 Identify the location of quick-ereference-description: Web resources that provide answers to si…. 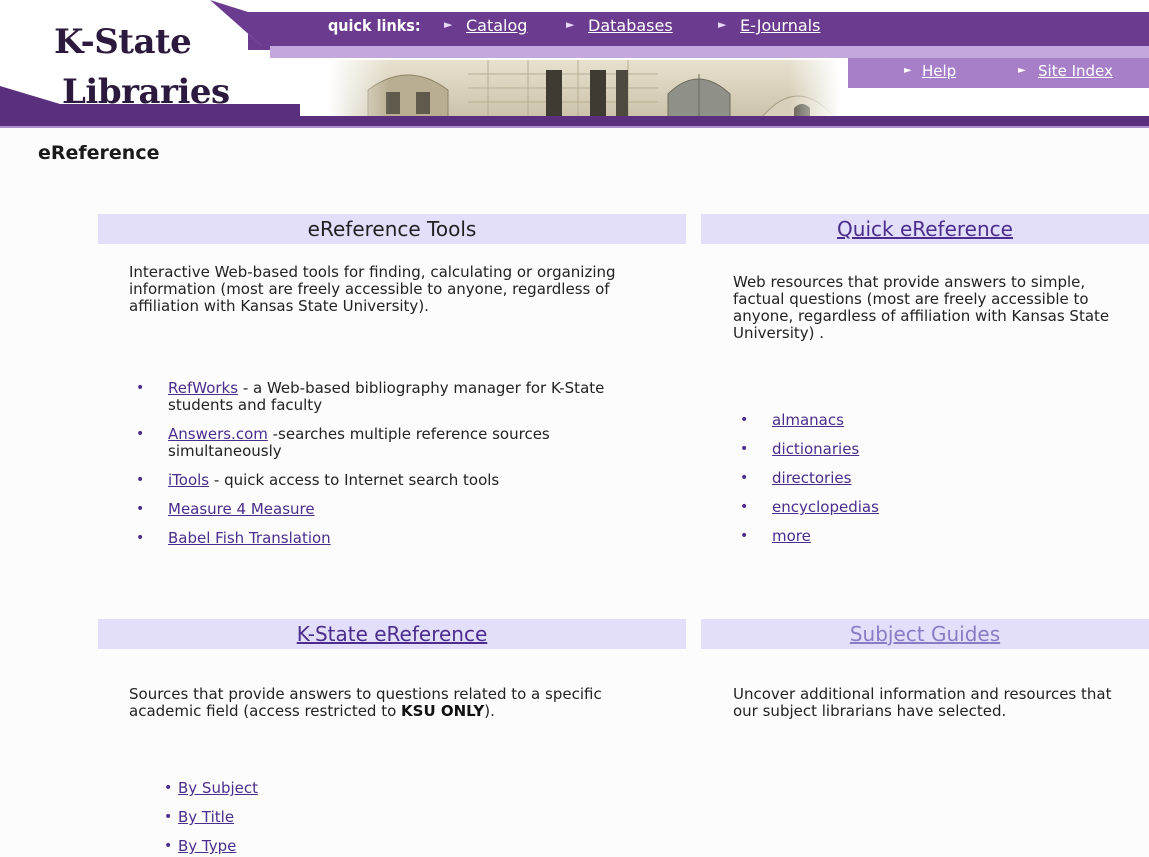
(921, 307).